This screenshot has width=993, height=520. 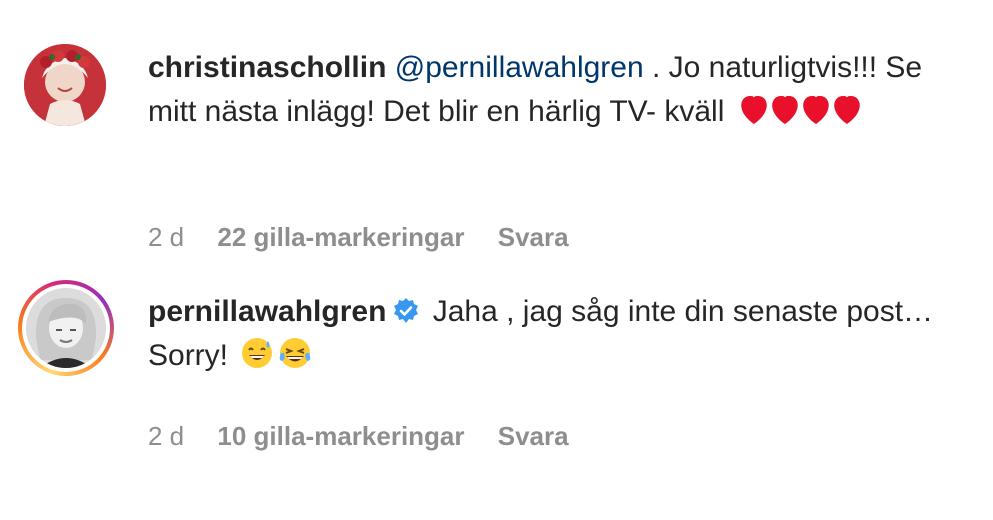 I want to click on likes-count: 22 gilla-markeringar, so click(x=340, y=237).